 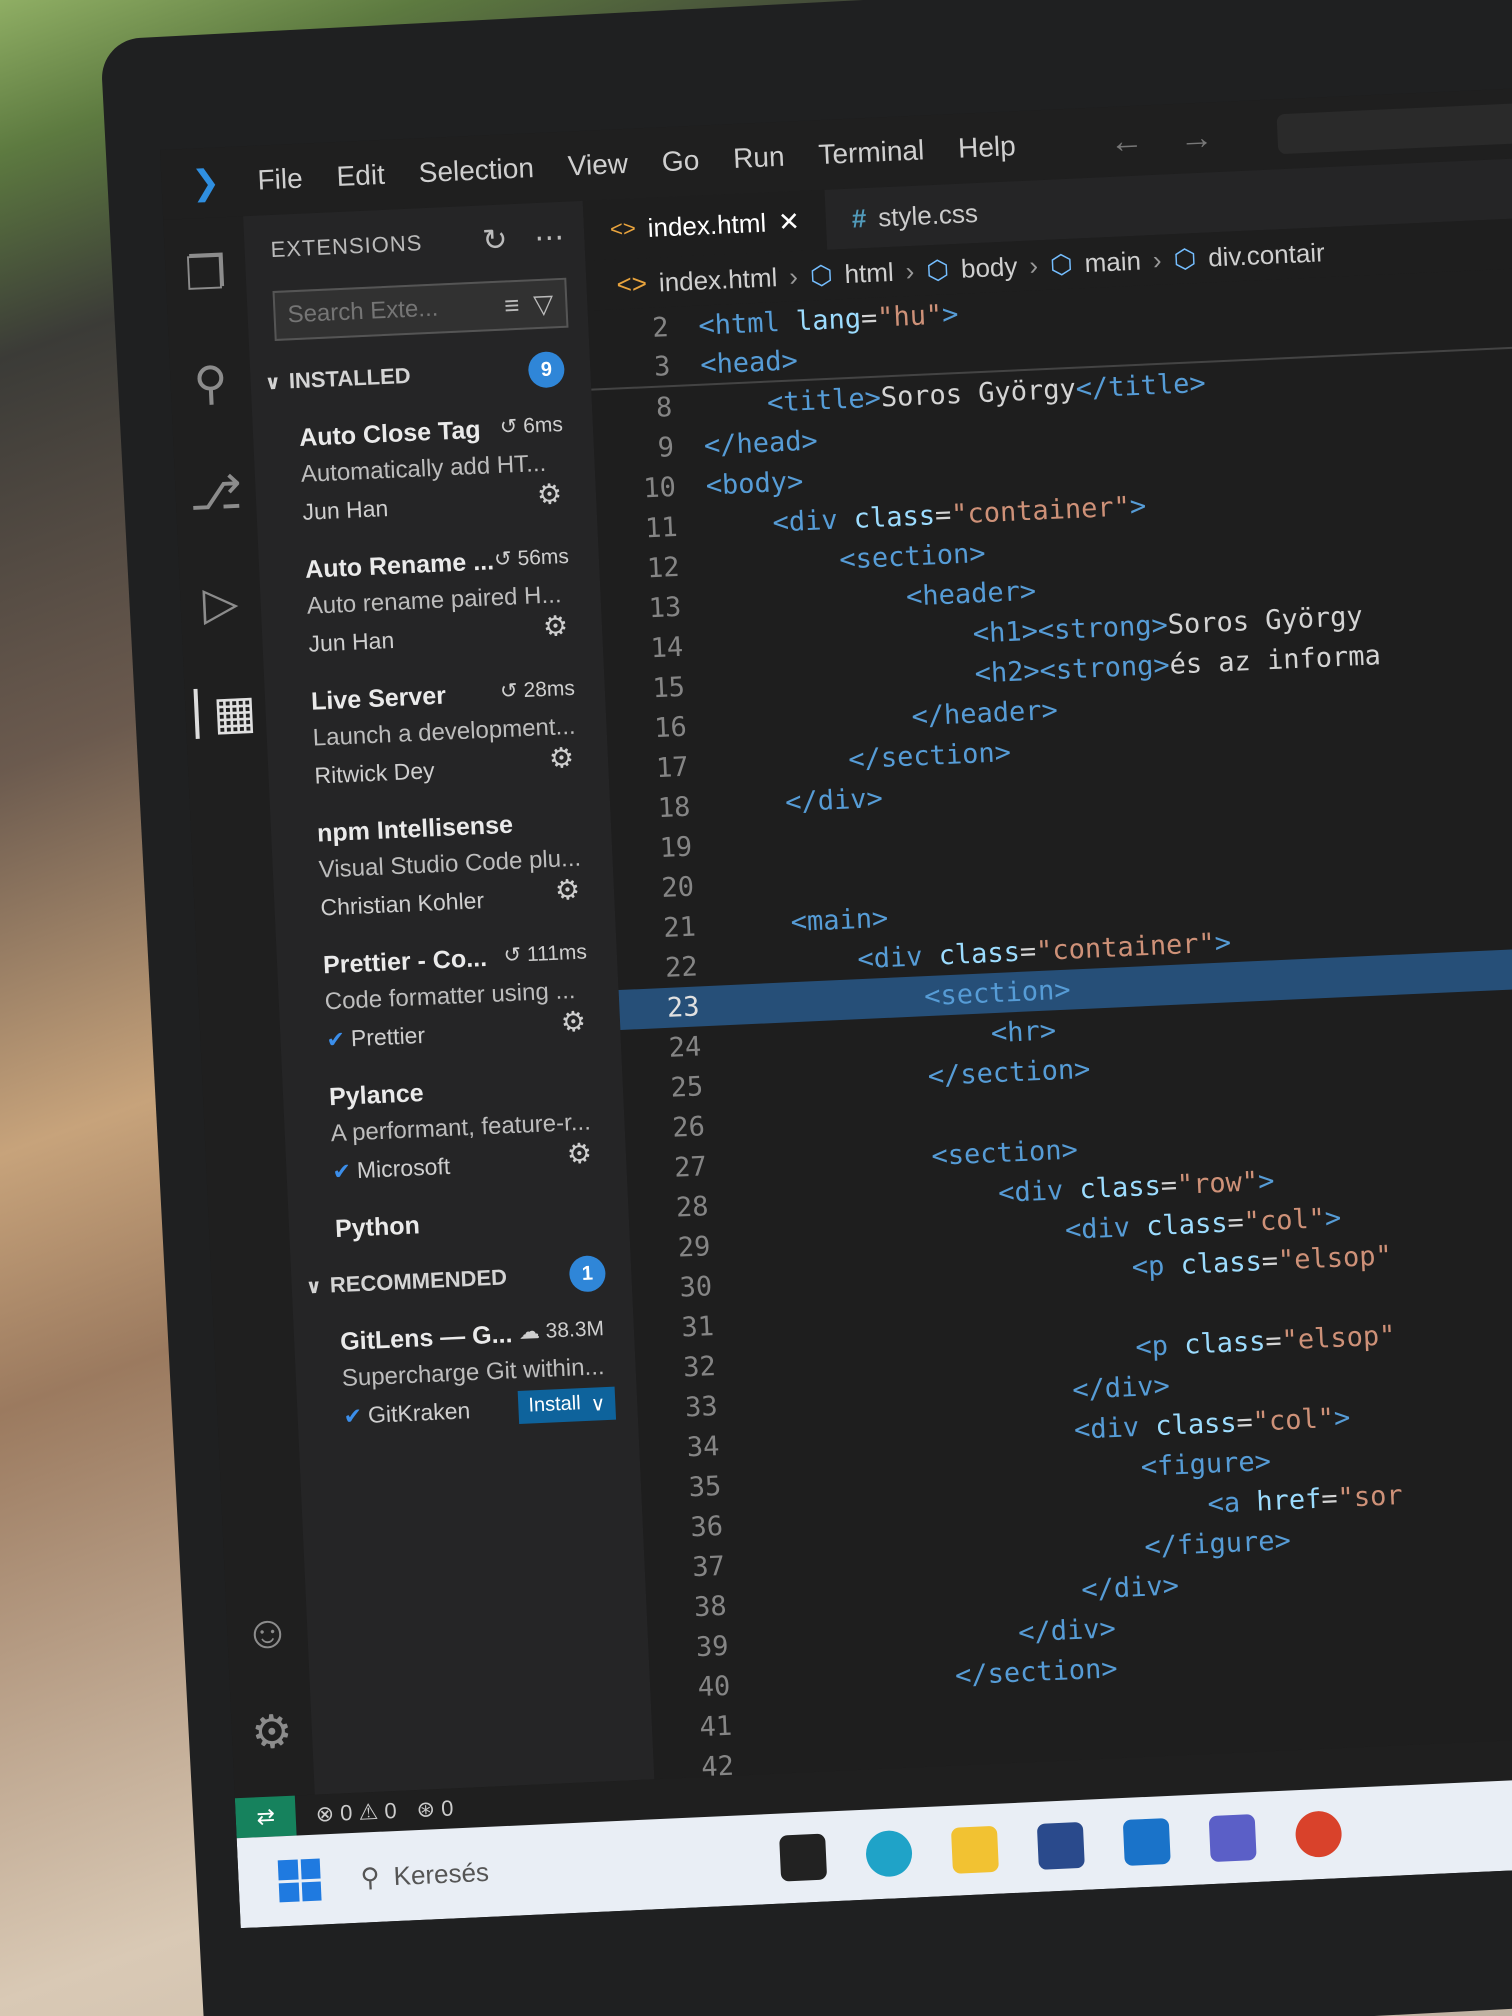 What do you see at coordinates (280, 180) in the screenshot?
I see `menu-file: File` at bounding box center [280, 180].